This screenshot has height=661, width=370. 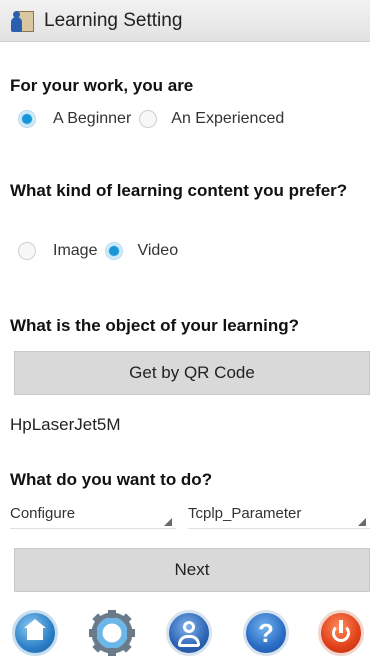 What do you see at coordinates (192, 373) in the screenshot?
I see `get-by-qr-code-button: Get by QR Code` at bounding box center [192, 373].